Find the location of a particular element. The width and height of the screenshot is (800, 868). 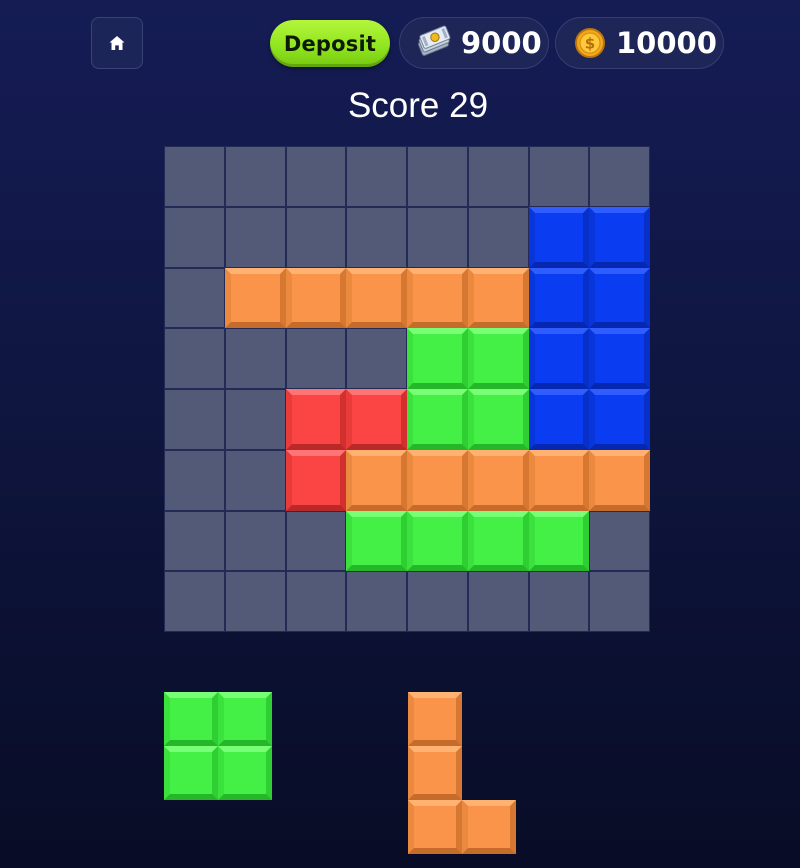

cash-balance: 9000 is located at coordinates (474, 43).